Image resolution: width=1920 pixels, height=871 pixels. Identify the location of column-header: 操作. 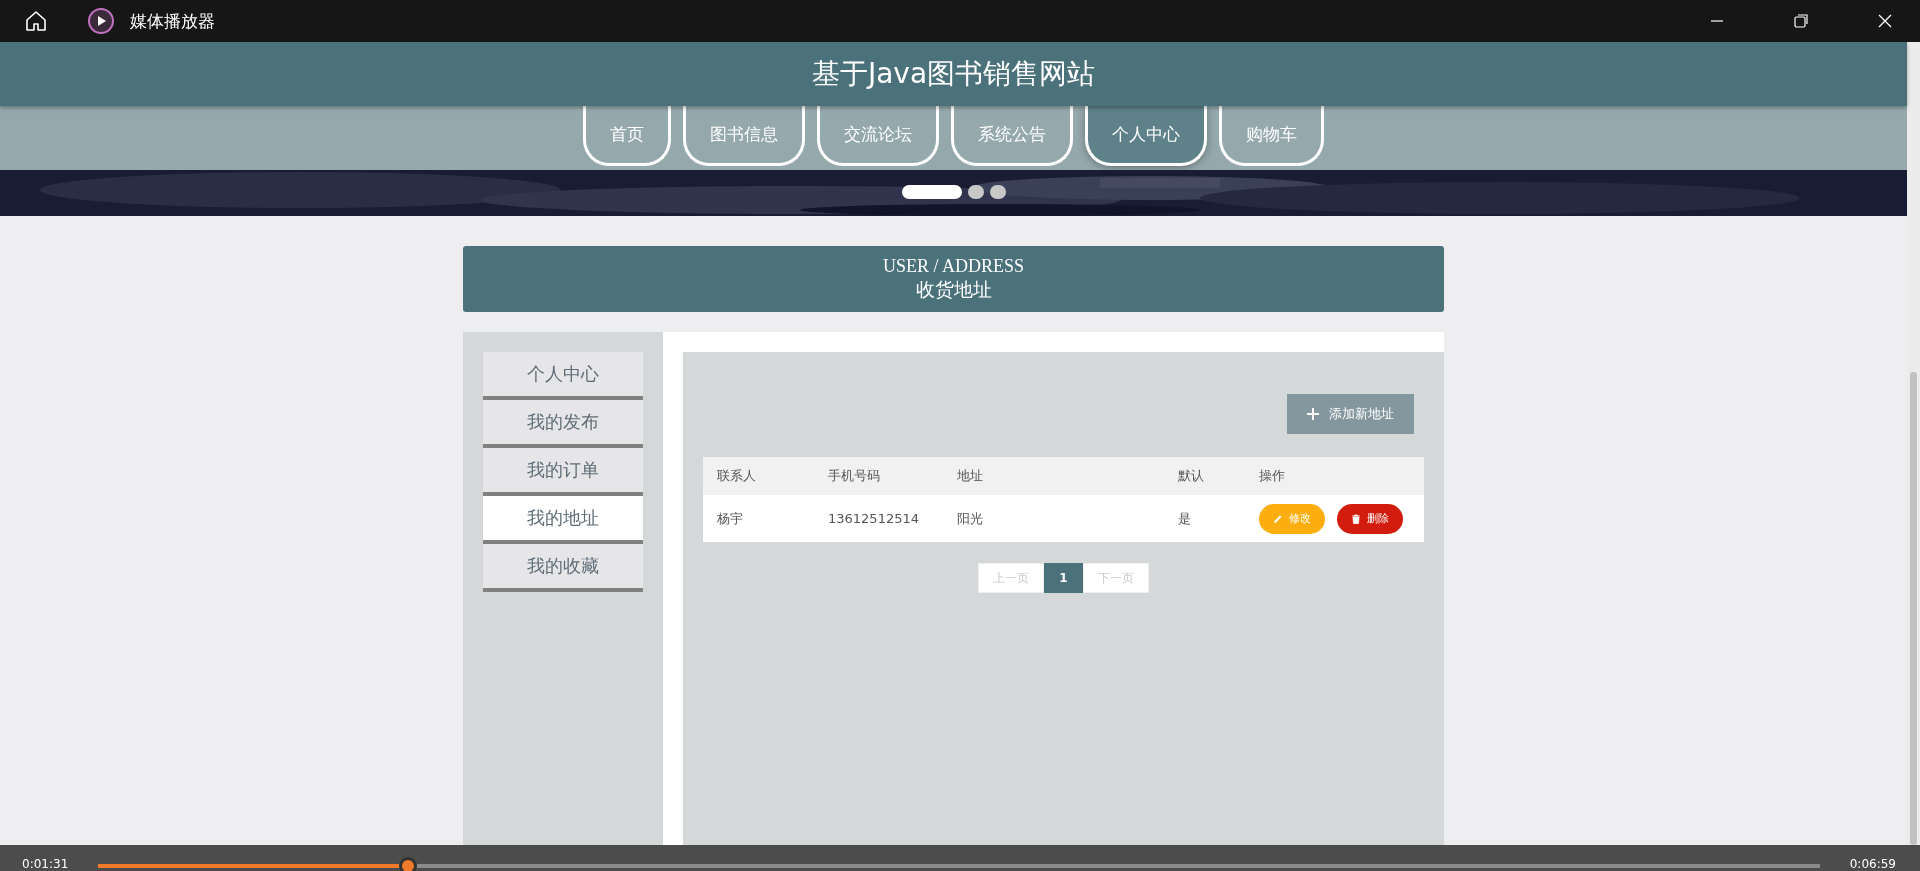
(1272, 476).